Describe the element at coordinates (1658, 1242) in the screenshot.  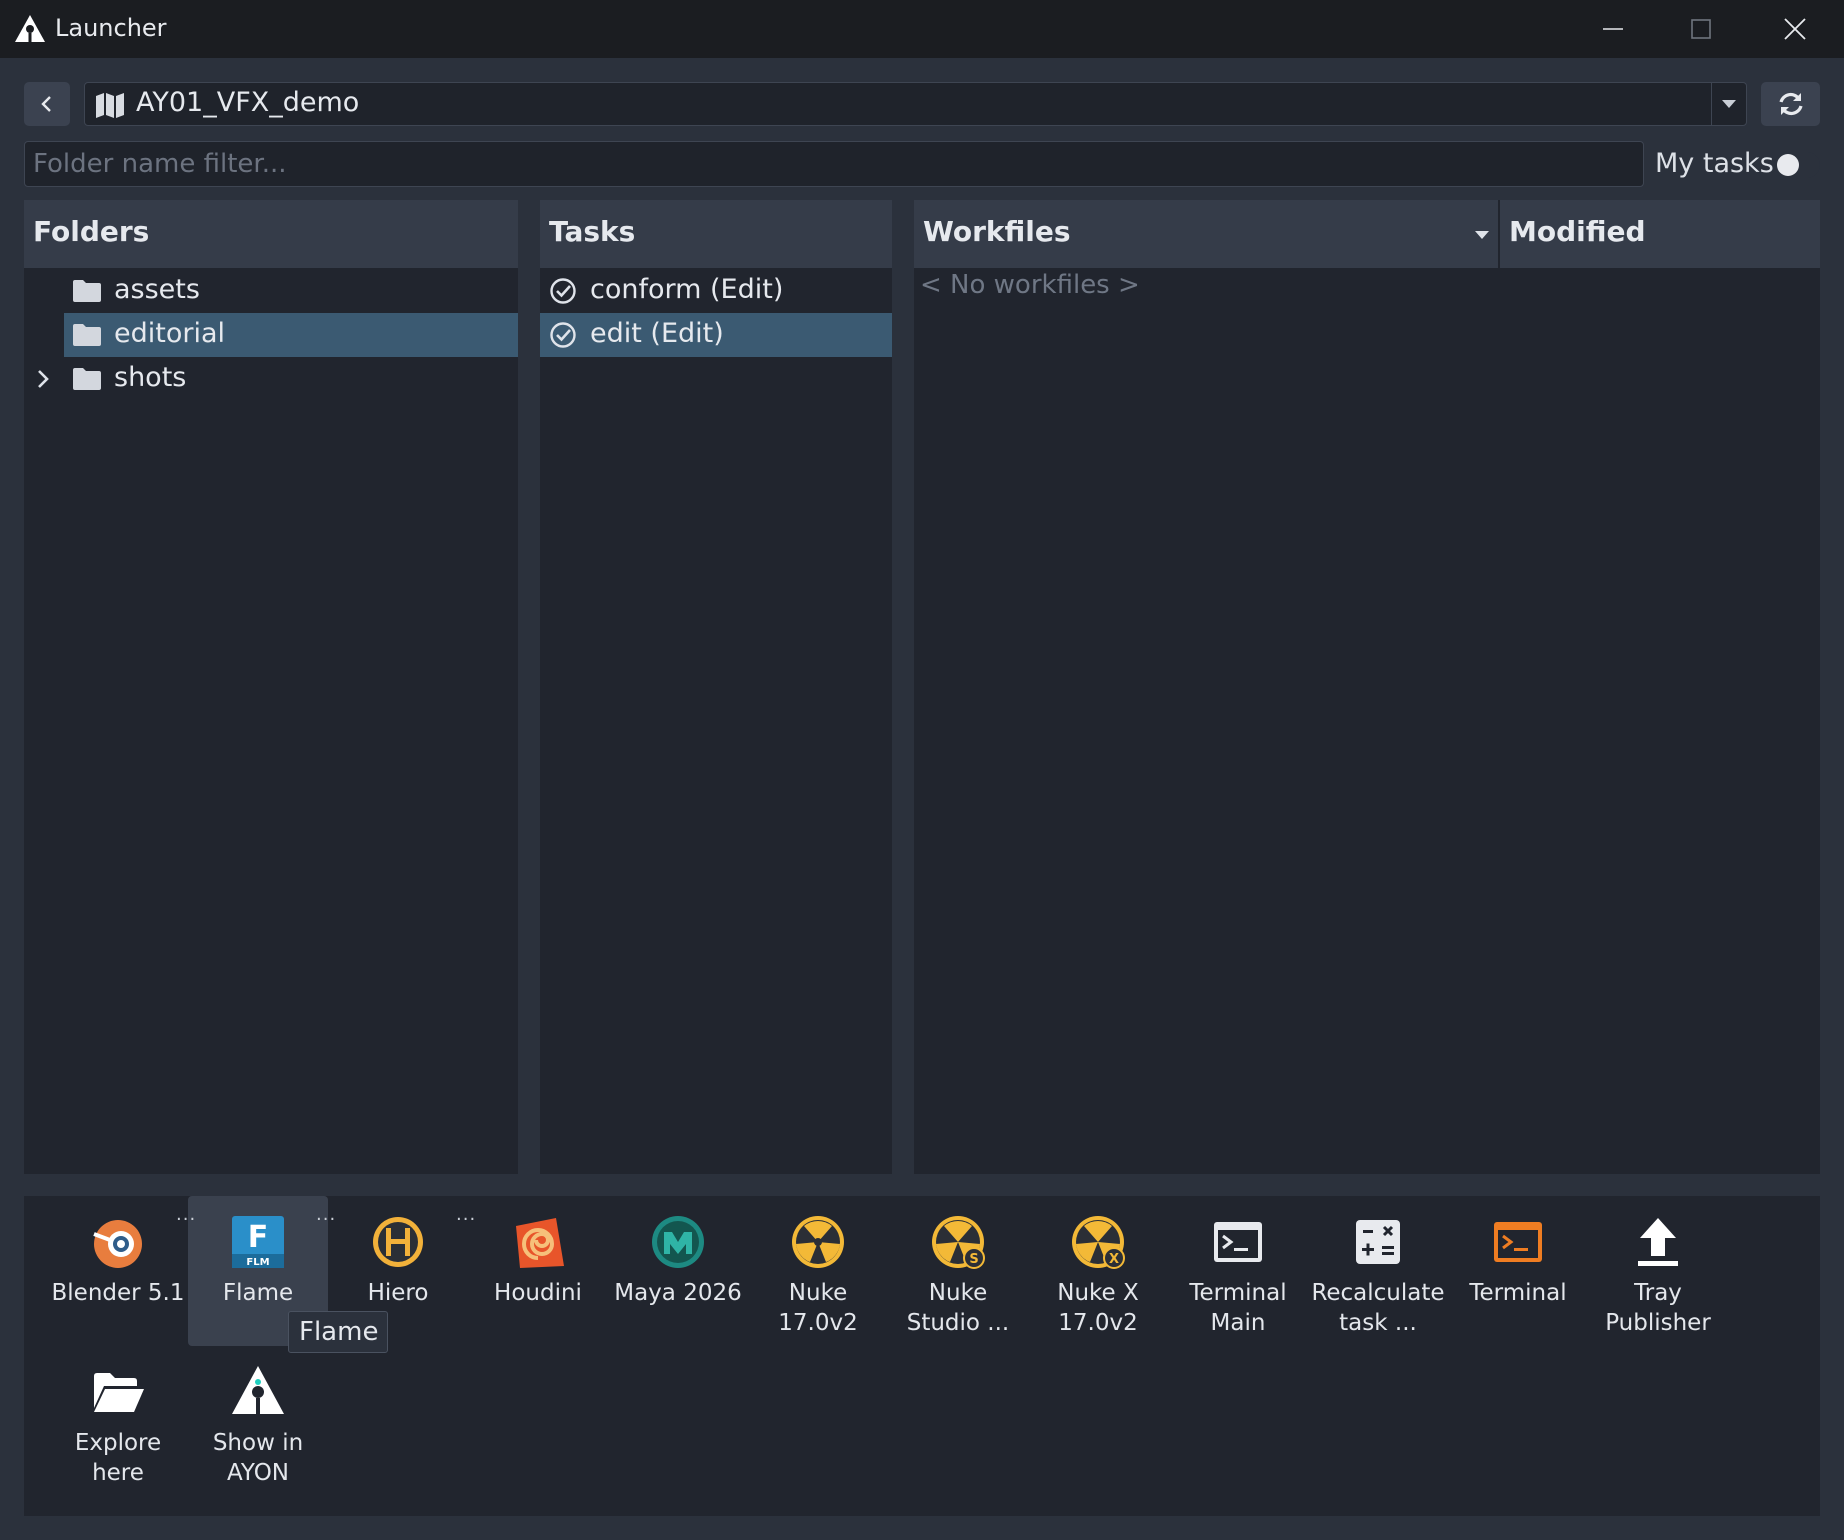
I see `upload-icon` at that location.